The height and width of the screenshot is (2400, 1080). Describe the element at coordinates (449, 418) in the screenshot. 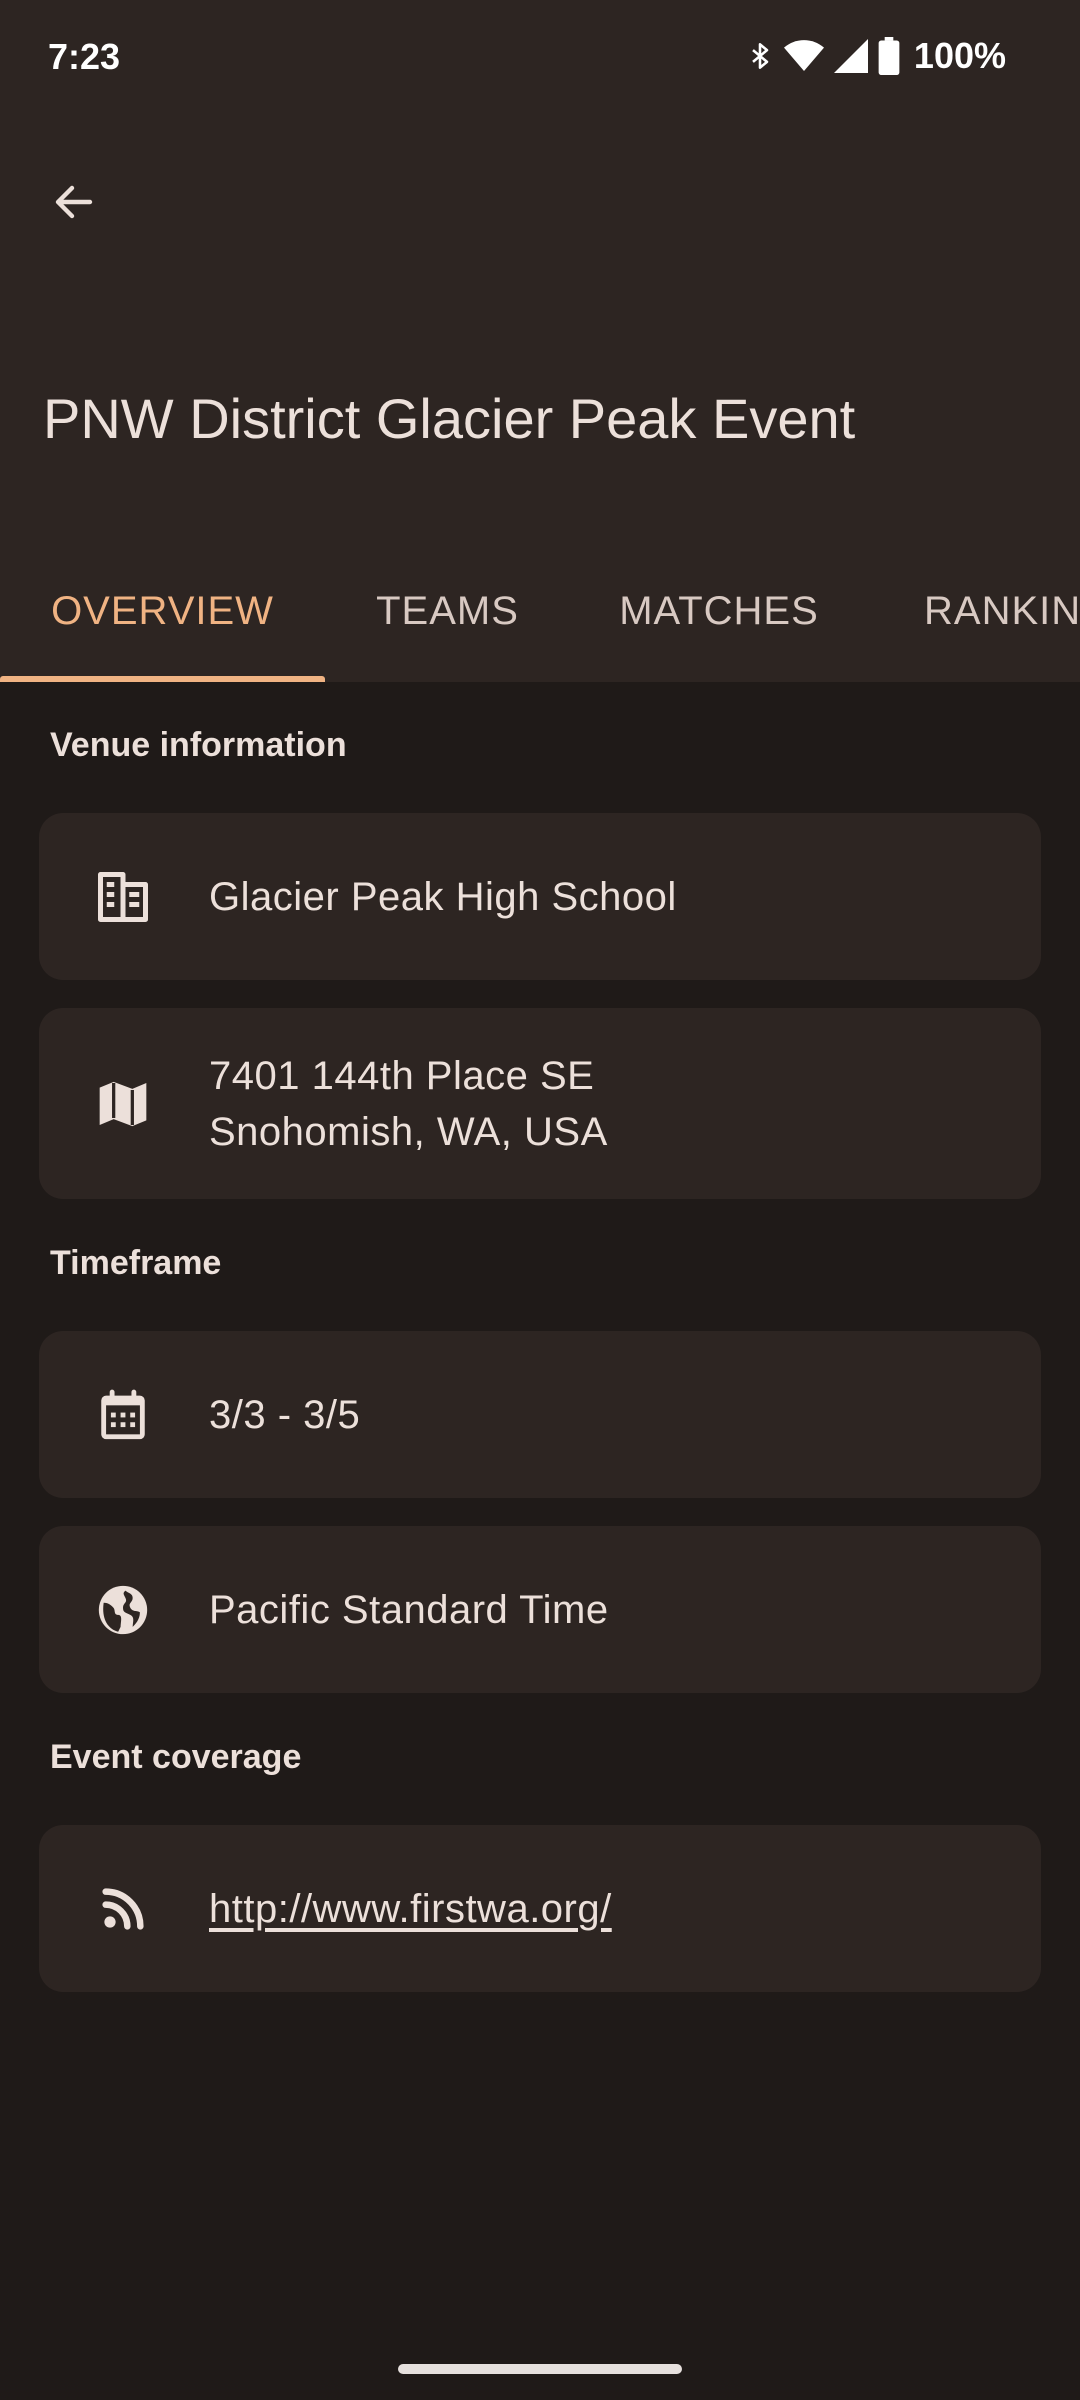

I see `page-title: PNW District Glacier Peak Event` at that location.